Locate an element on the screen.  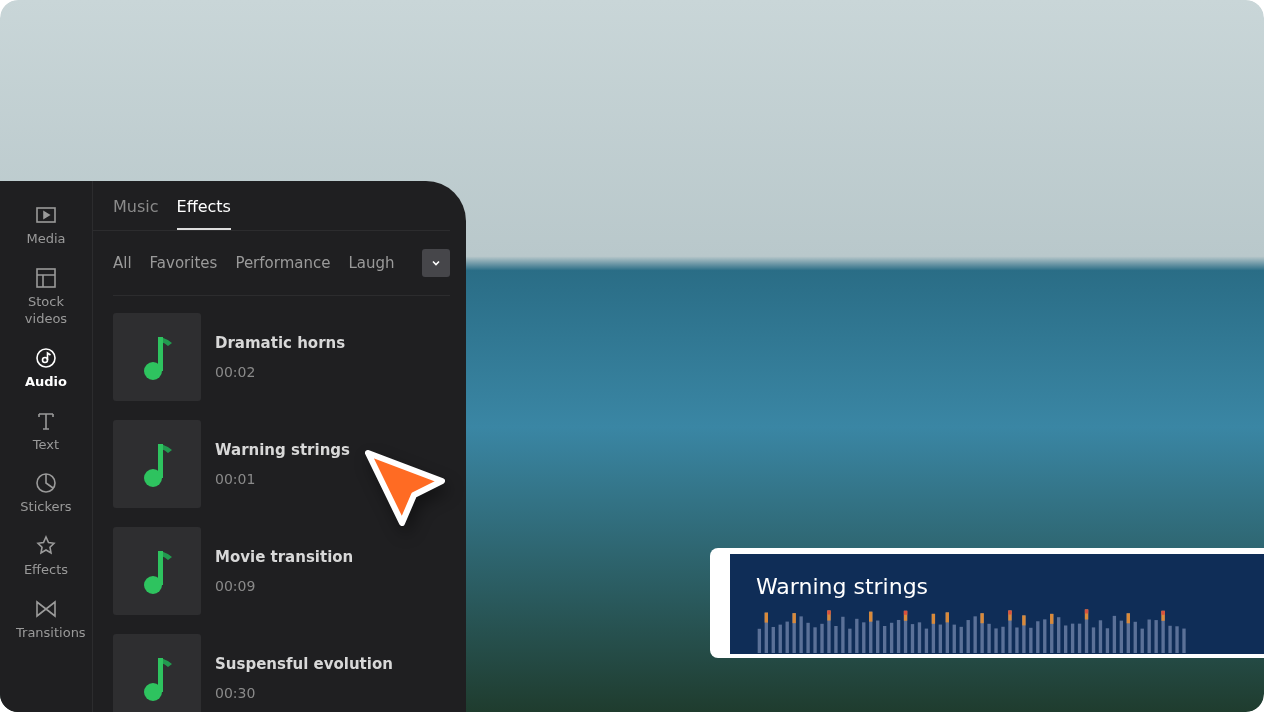
sidebar-item: Transitions is located at coordinates (46, 620).